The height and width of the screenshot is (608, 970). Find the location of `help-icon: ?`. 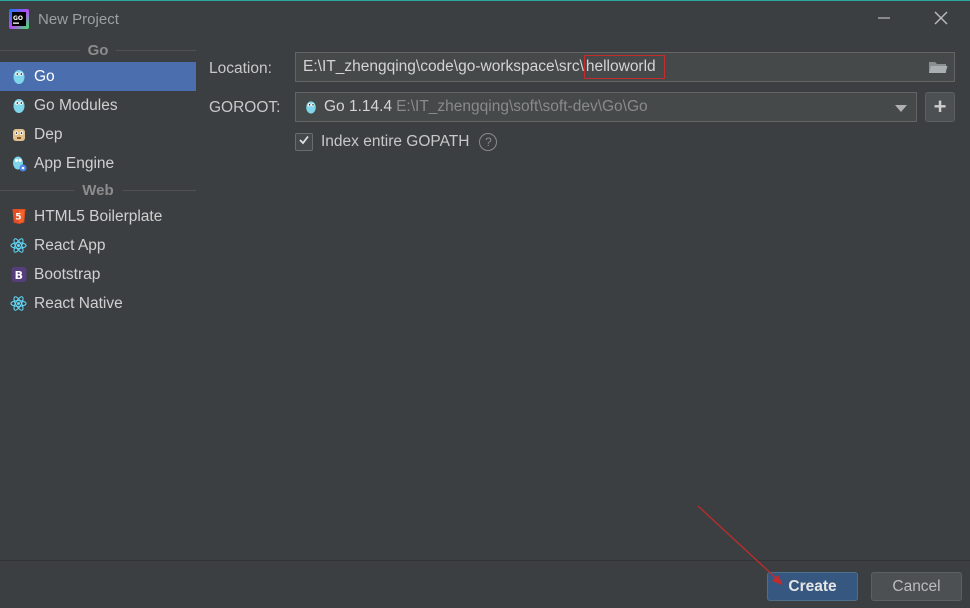

help-icon: ? is located at coordinates (488, 142).